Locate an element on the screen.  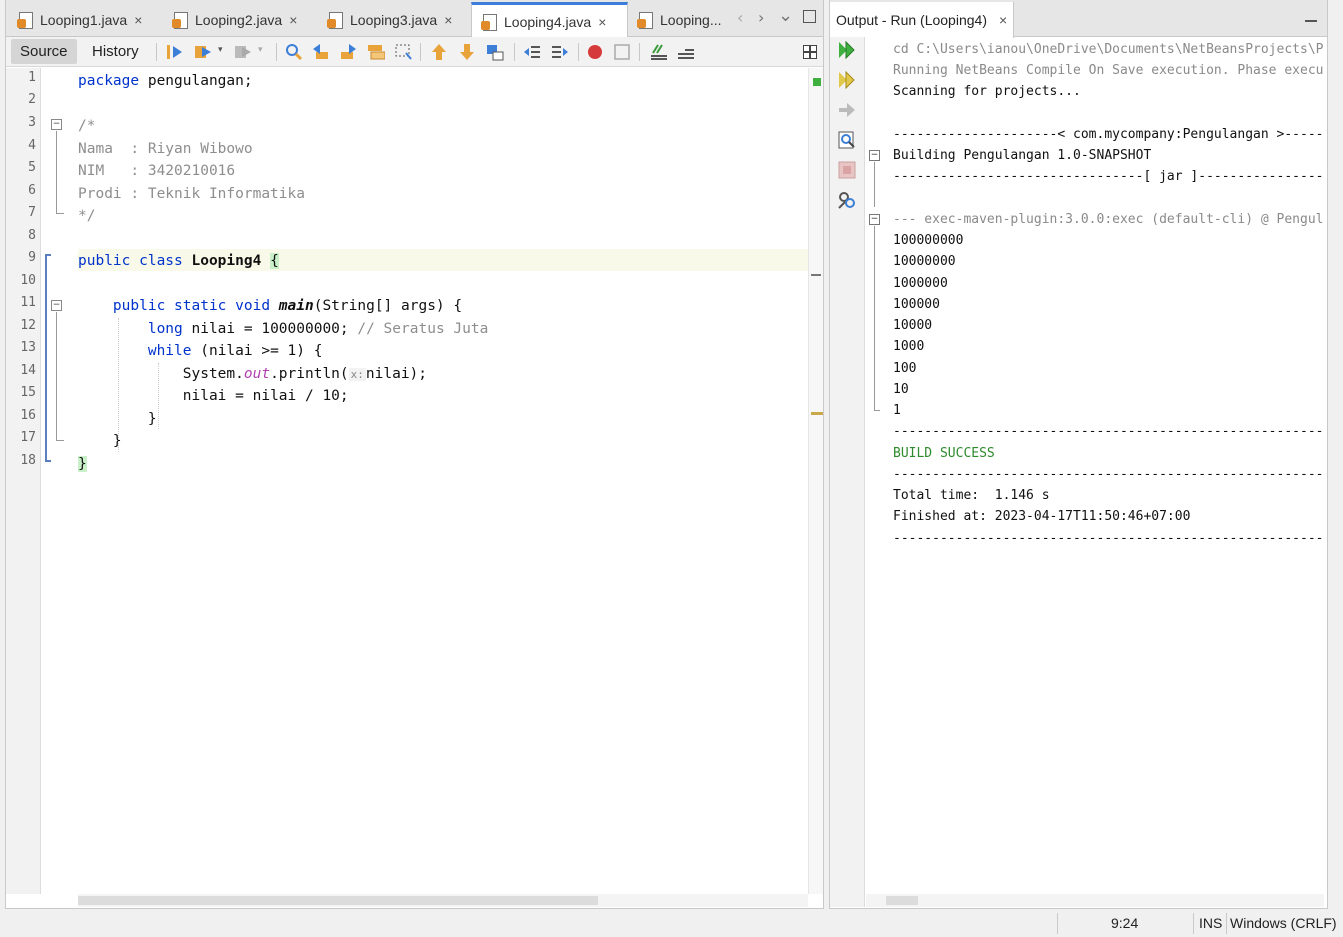
insert-mode: INS is located at coordinates (1210, 923).